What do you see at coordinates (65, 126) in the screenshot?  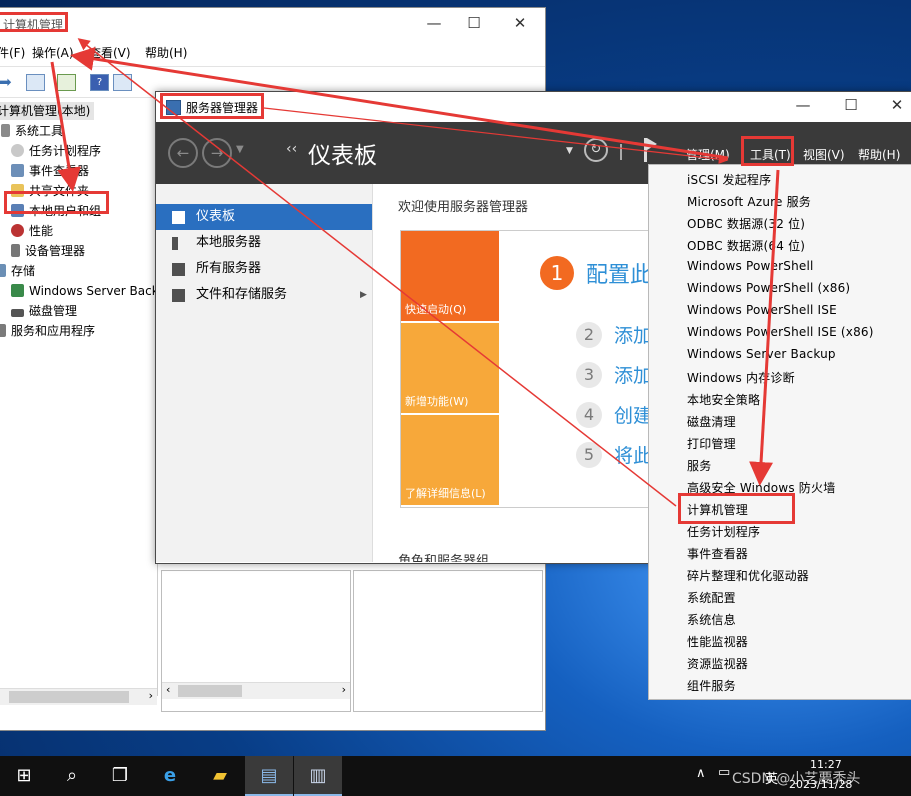 I see `arrow-action-to-users` at bounding box center [65, 126].